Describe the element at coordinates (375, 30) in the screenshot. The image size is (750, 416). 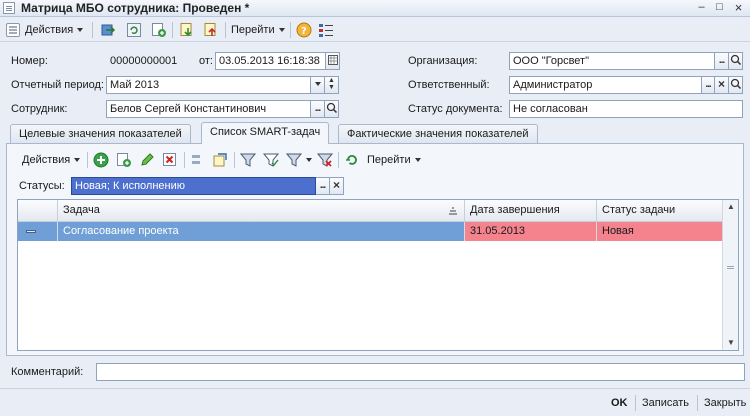
I see `main-toolbar: Действия Перейти ?` at that location.